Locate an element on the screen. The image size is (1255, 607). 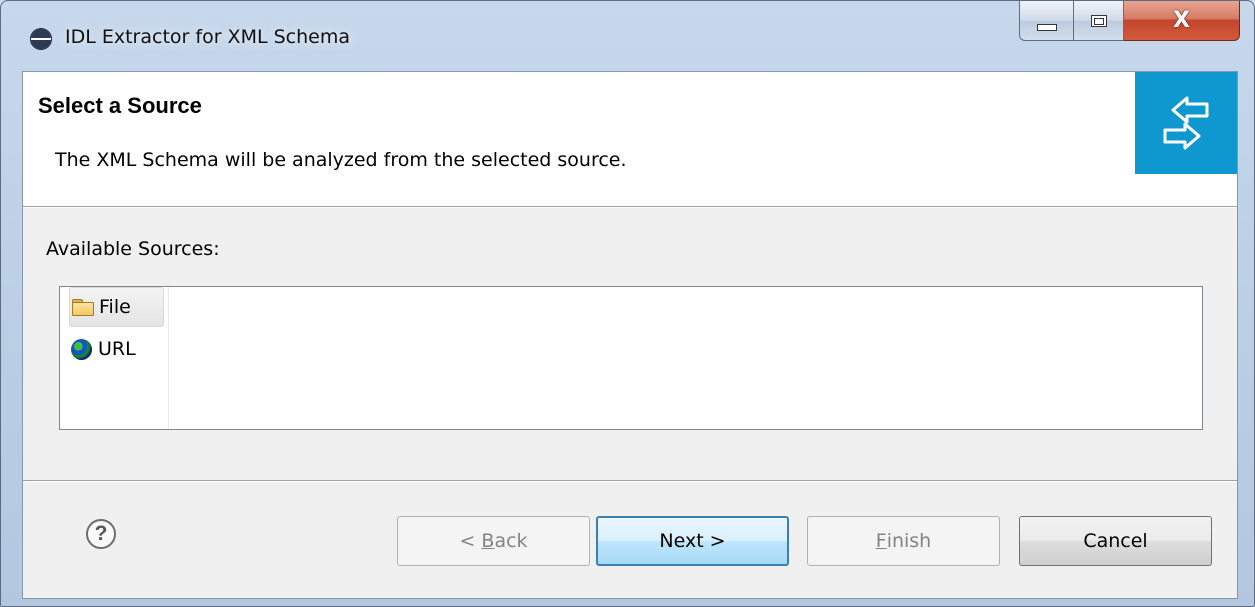
help-button: ? is located at coordinates (101, 534).